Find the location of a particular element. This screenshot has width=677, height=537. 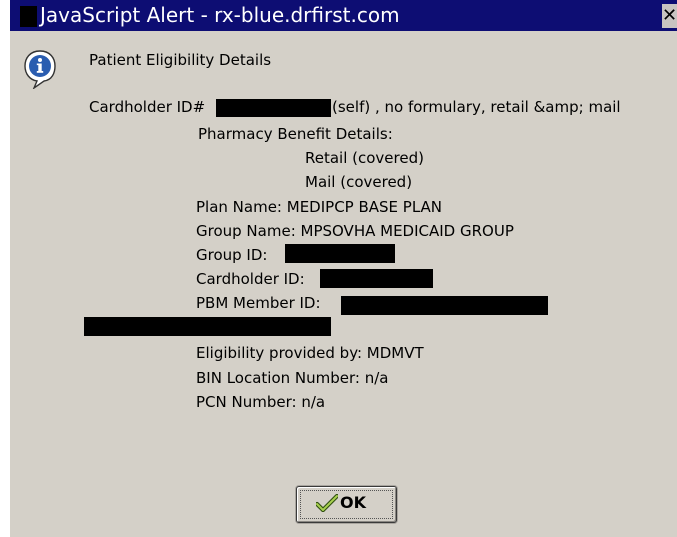

checkmark-icon is located at coordinates (327, 503).